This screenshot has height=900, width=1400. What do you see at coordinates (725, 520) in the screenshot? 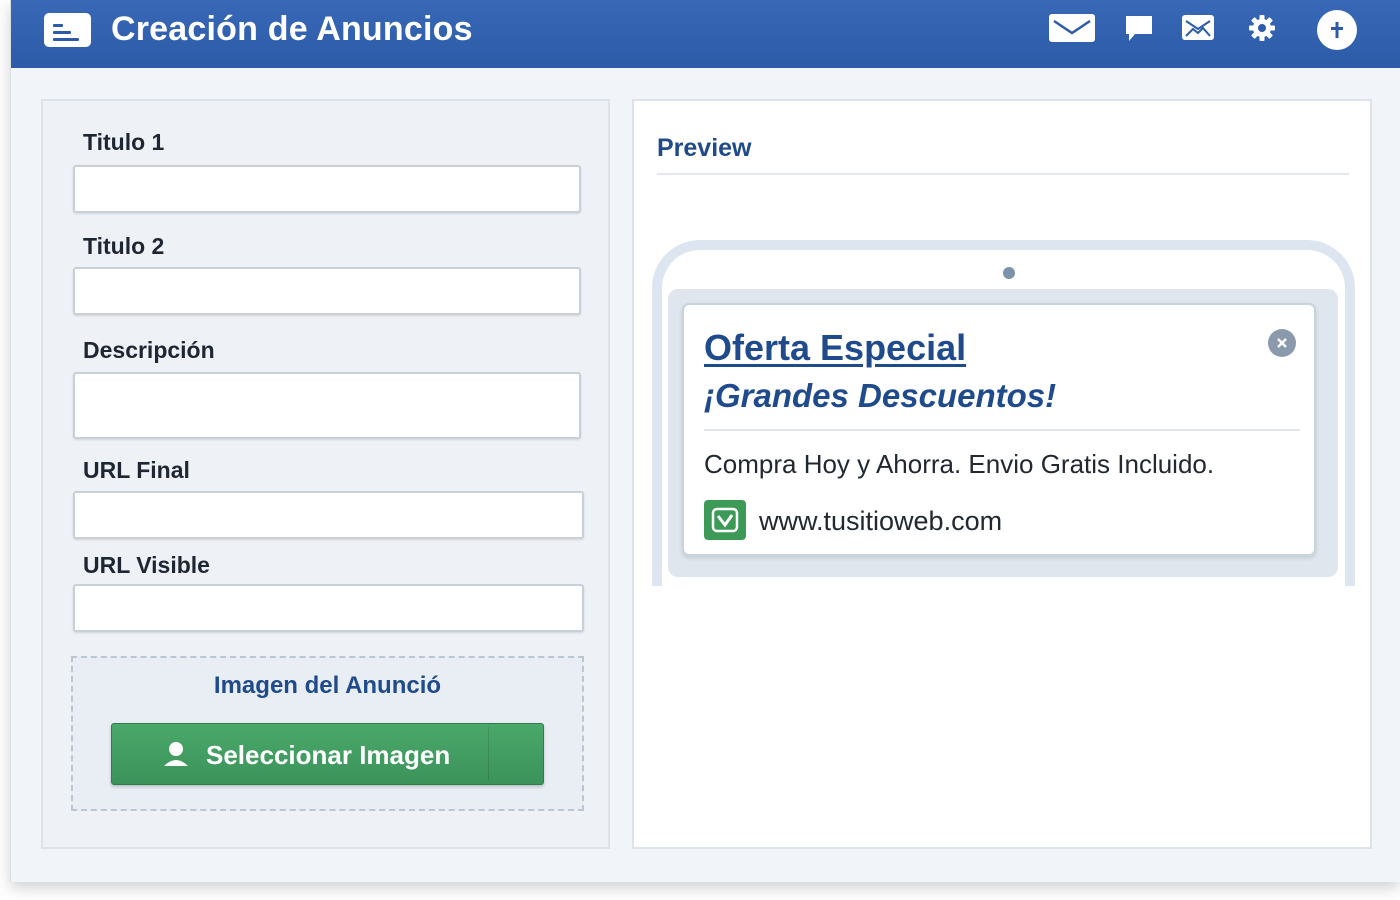
I see `check-badge-icon` at bounding box center [725, 520].